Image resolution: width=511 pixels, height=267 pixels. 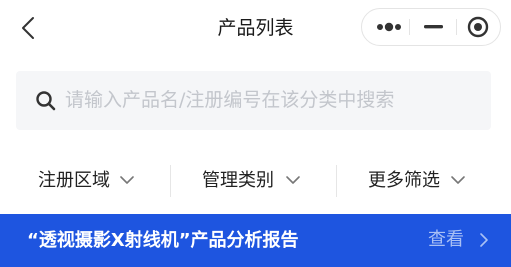 I want to click on mini-program-capsule, so click(x=431, y=27).